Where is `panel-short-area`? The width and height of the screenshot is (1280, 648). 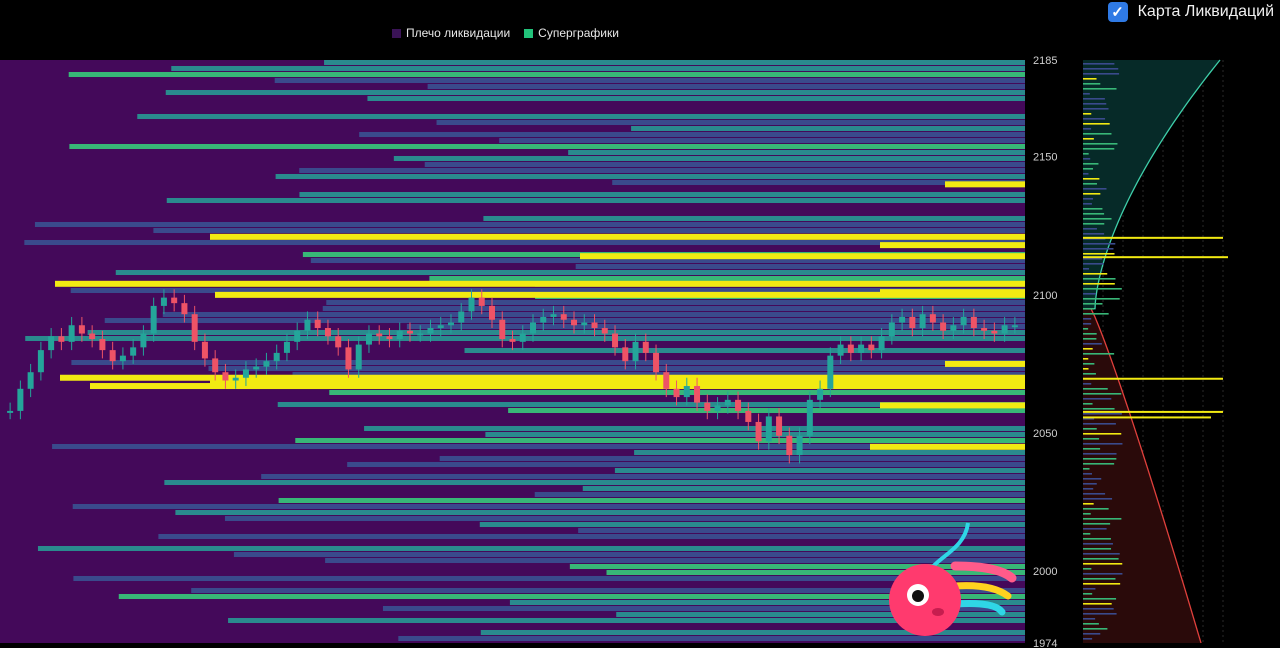
panel-short-area is located at coordinates (1151, 184).